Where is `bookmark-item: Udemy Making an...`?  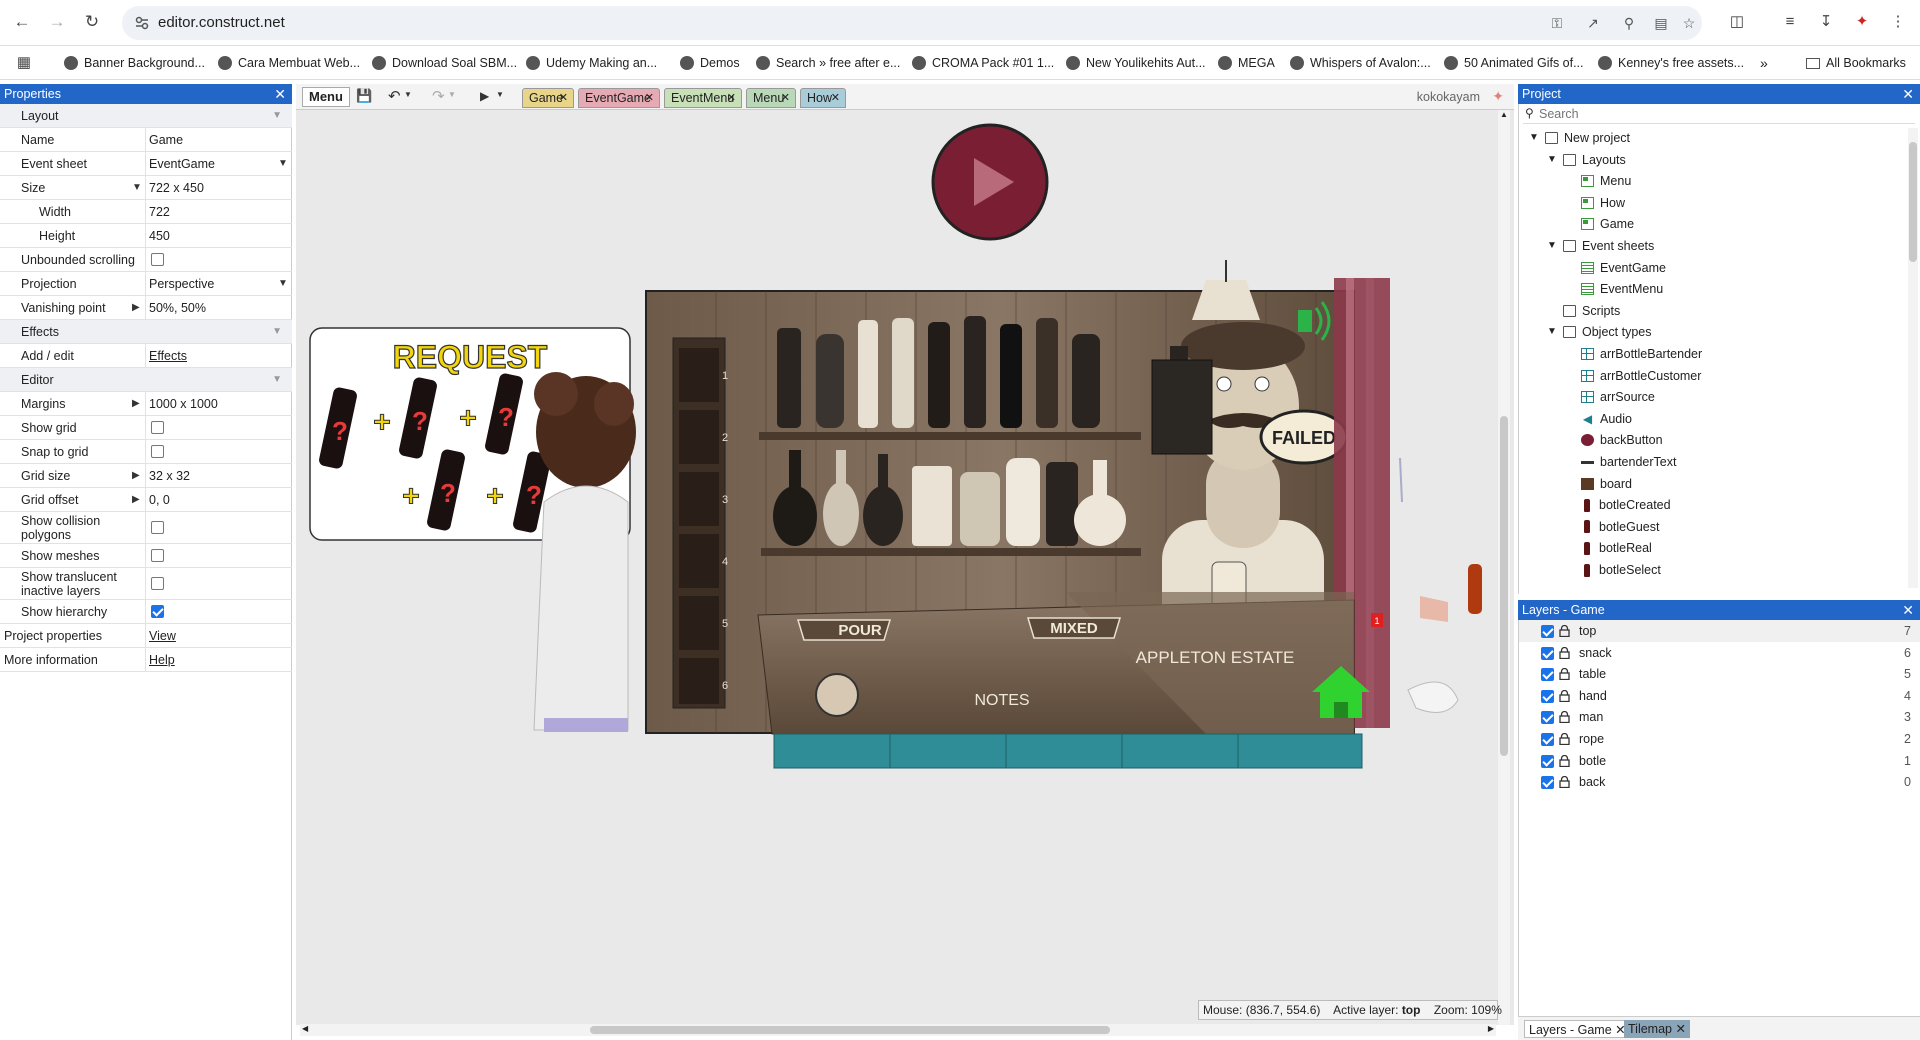 bookmark-item: Udemy Making an... is located at coordinates (591, 63).